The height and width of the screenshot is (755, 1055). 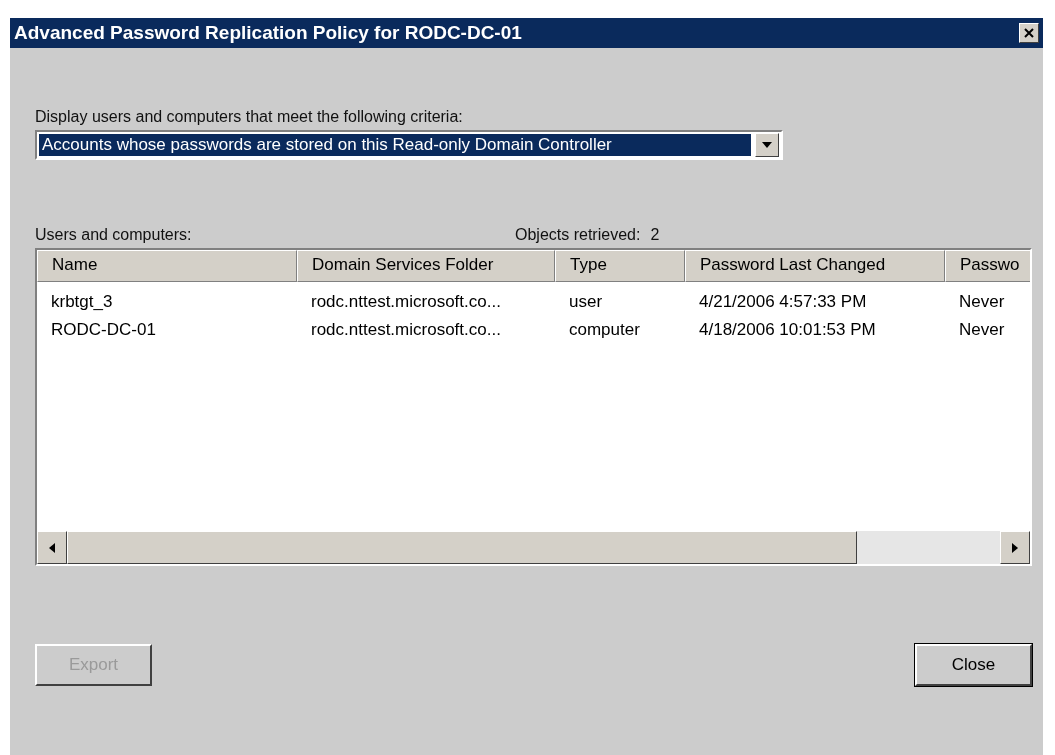 What do you see at coordinates (52, 547) in the screenshot?
I see `scroll-left-icon` at bounding box center [52, 547].